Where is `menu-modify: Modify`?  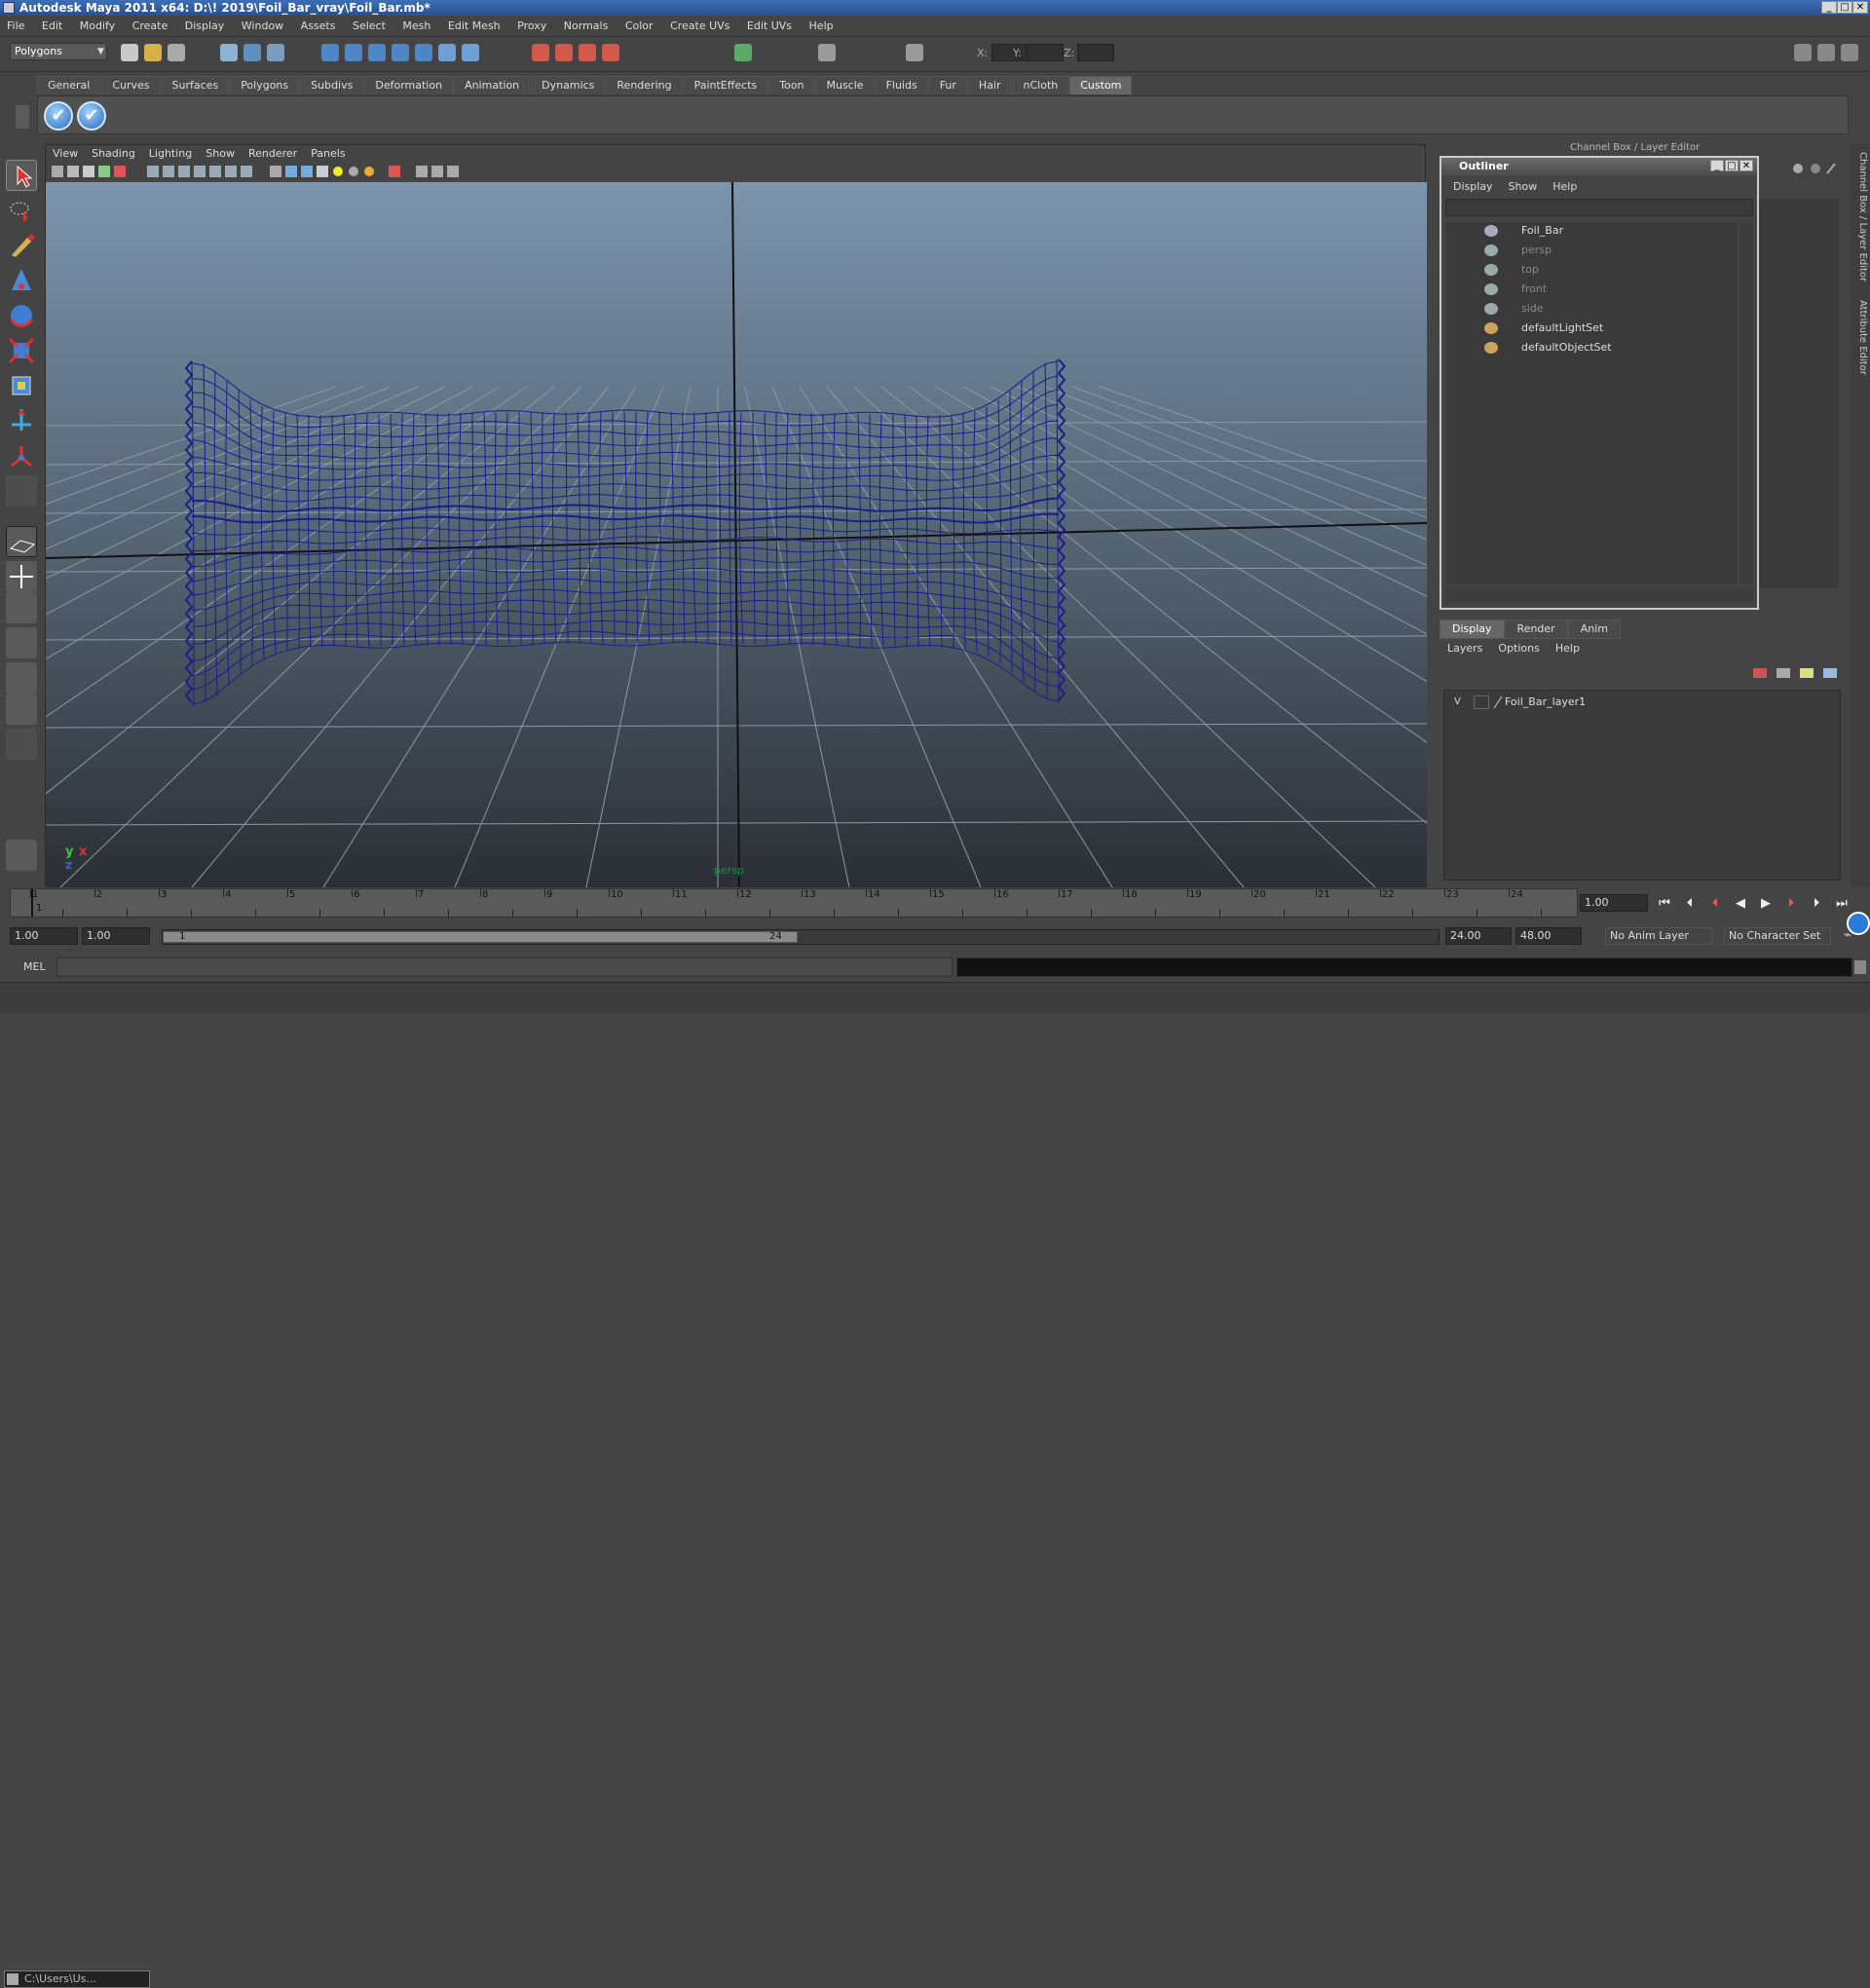
menu-modify: Modify is located at coordinates (98, 26).